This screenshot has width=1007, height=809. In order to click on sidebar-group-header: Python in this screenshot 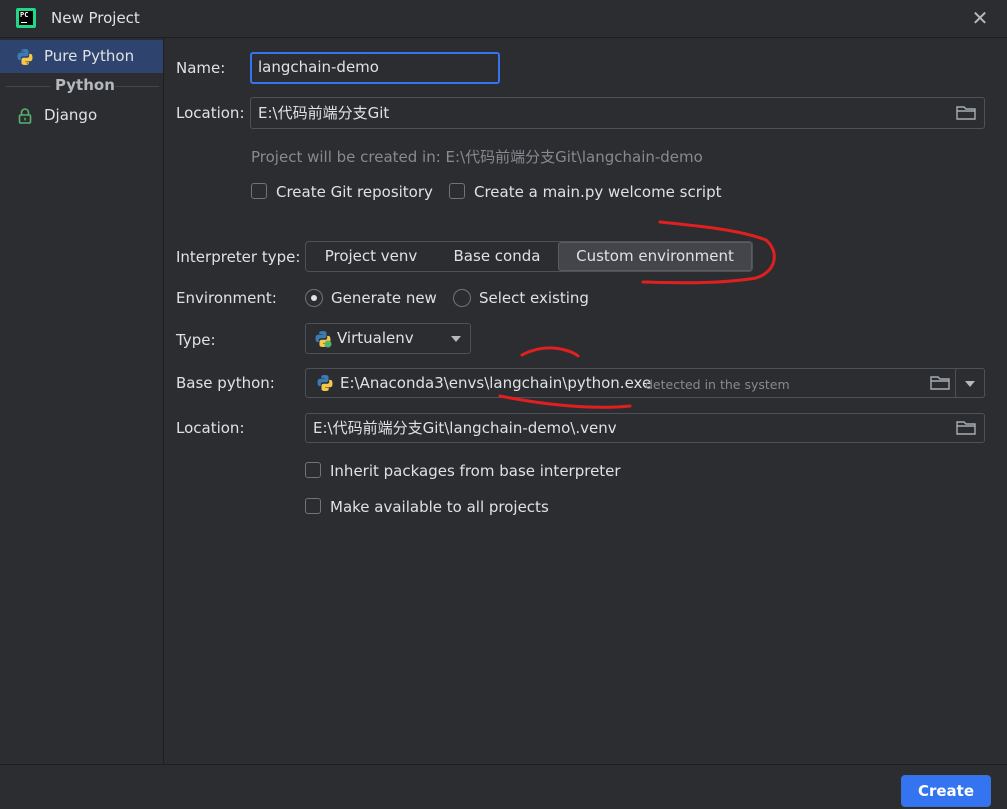, I will do `click(81, 85)`.